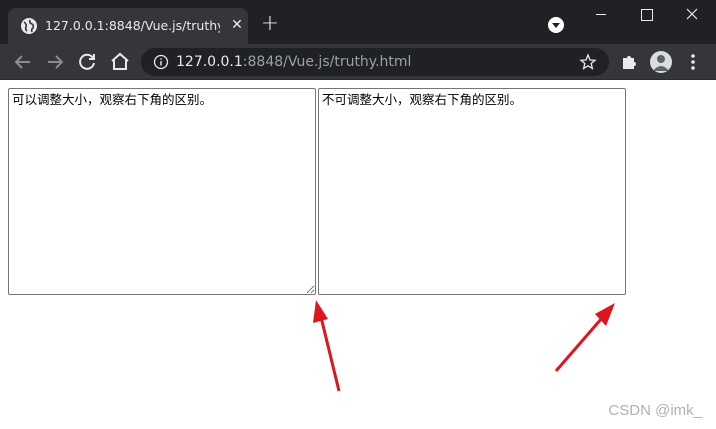  I want to click on close-icon, so click(692, 14).